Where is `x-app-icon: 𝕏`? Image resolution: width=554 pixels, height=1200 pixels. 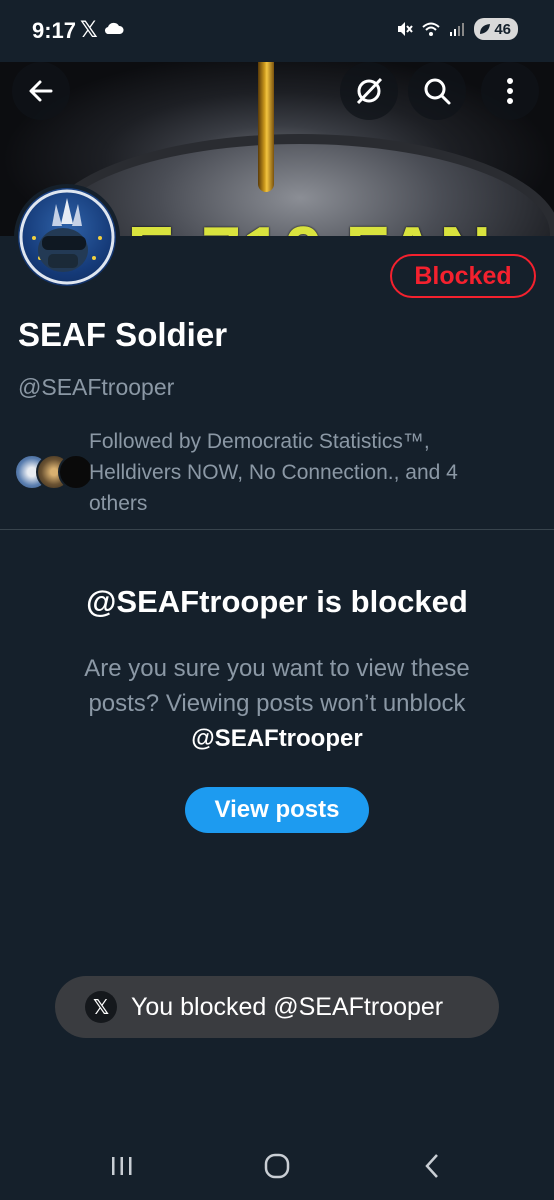 x-app-icon: 𝕏 is located at coordinates (89, 29).